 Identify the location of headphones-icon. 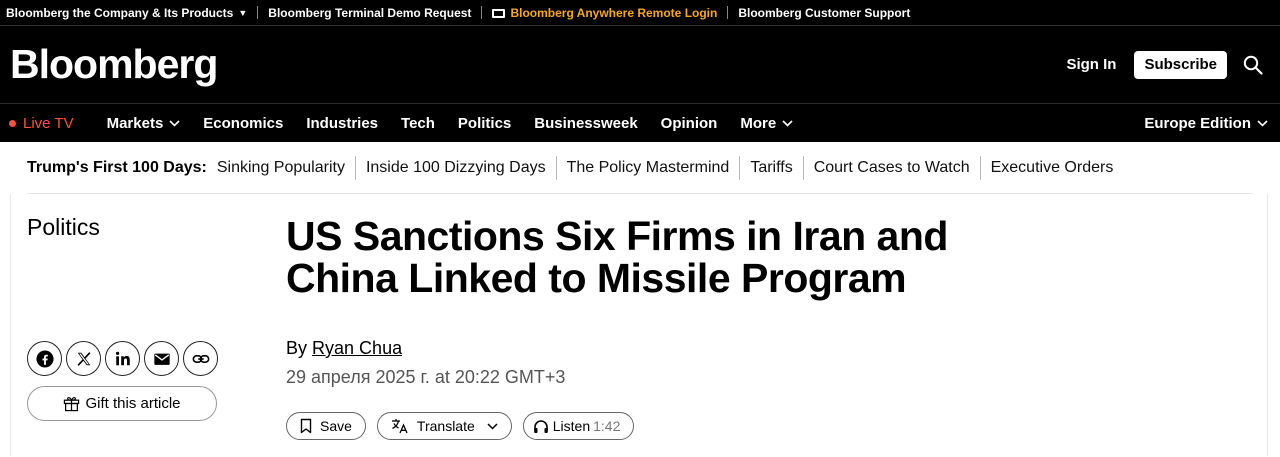
(540, 426).